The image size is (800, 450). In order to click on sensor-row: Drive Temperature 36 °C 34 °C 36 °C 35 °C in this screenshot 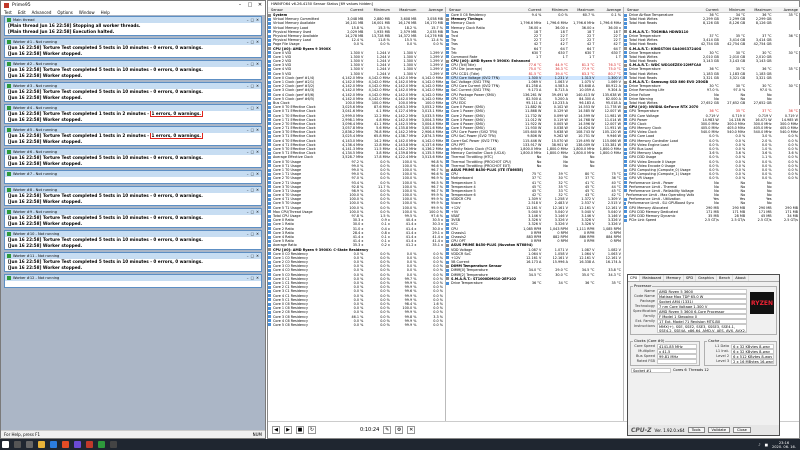, I will do `click(534, 283)`.